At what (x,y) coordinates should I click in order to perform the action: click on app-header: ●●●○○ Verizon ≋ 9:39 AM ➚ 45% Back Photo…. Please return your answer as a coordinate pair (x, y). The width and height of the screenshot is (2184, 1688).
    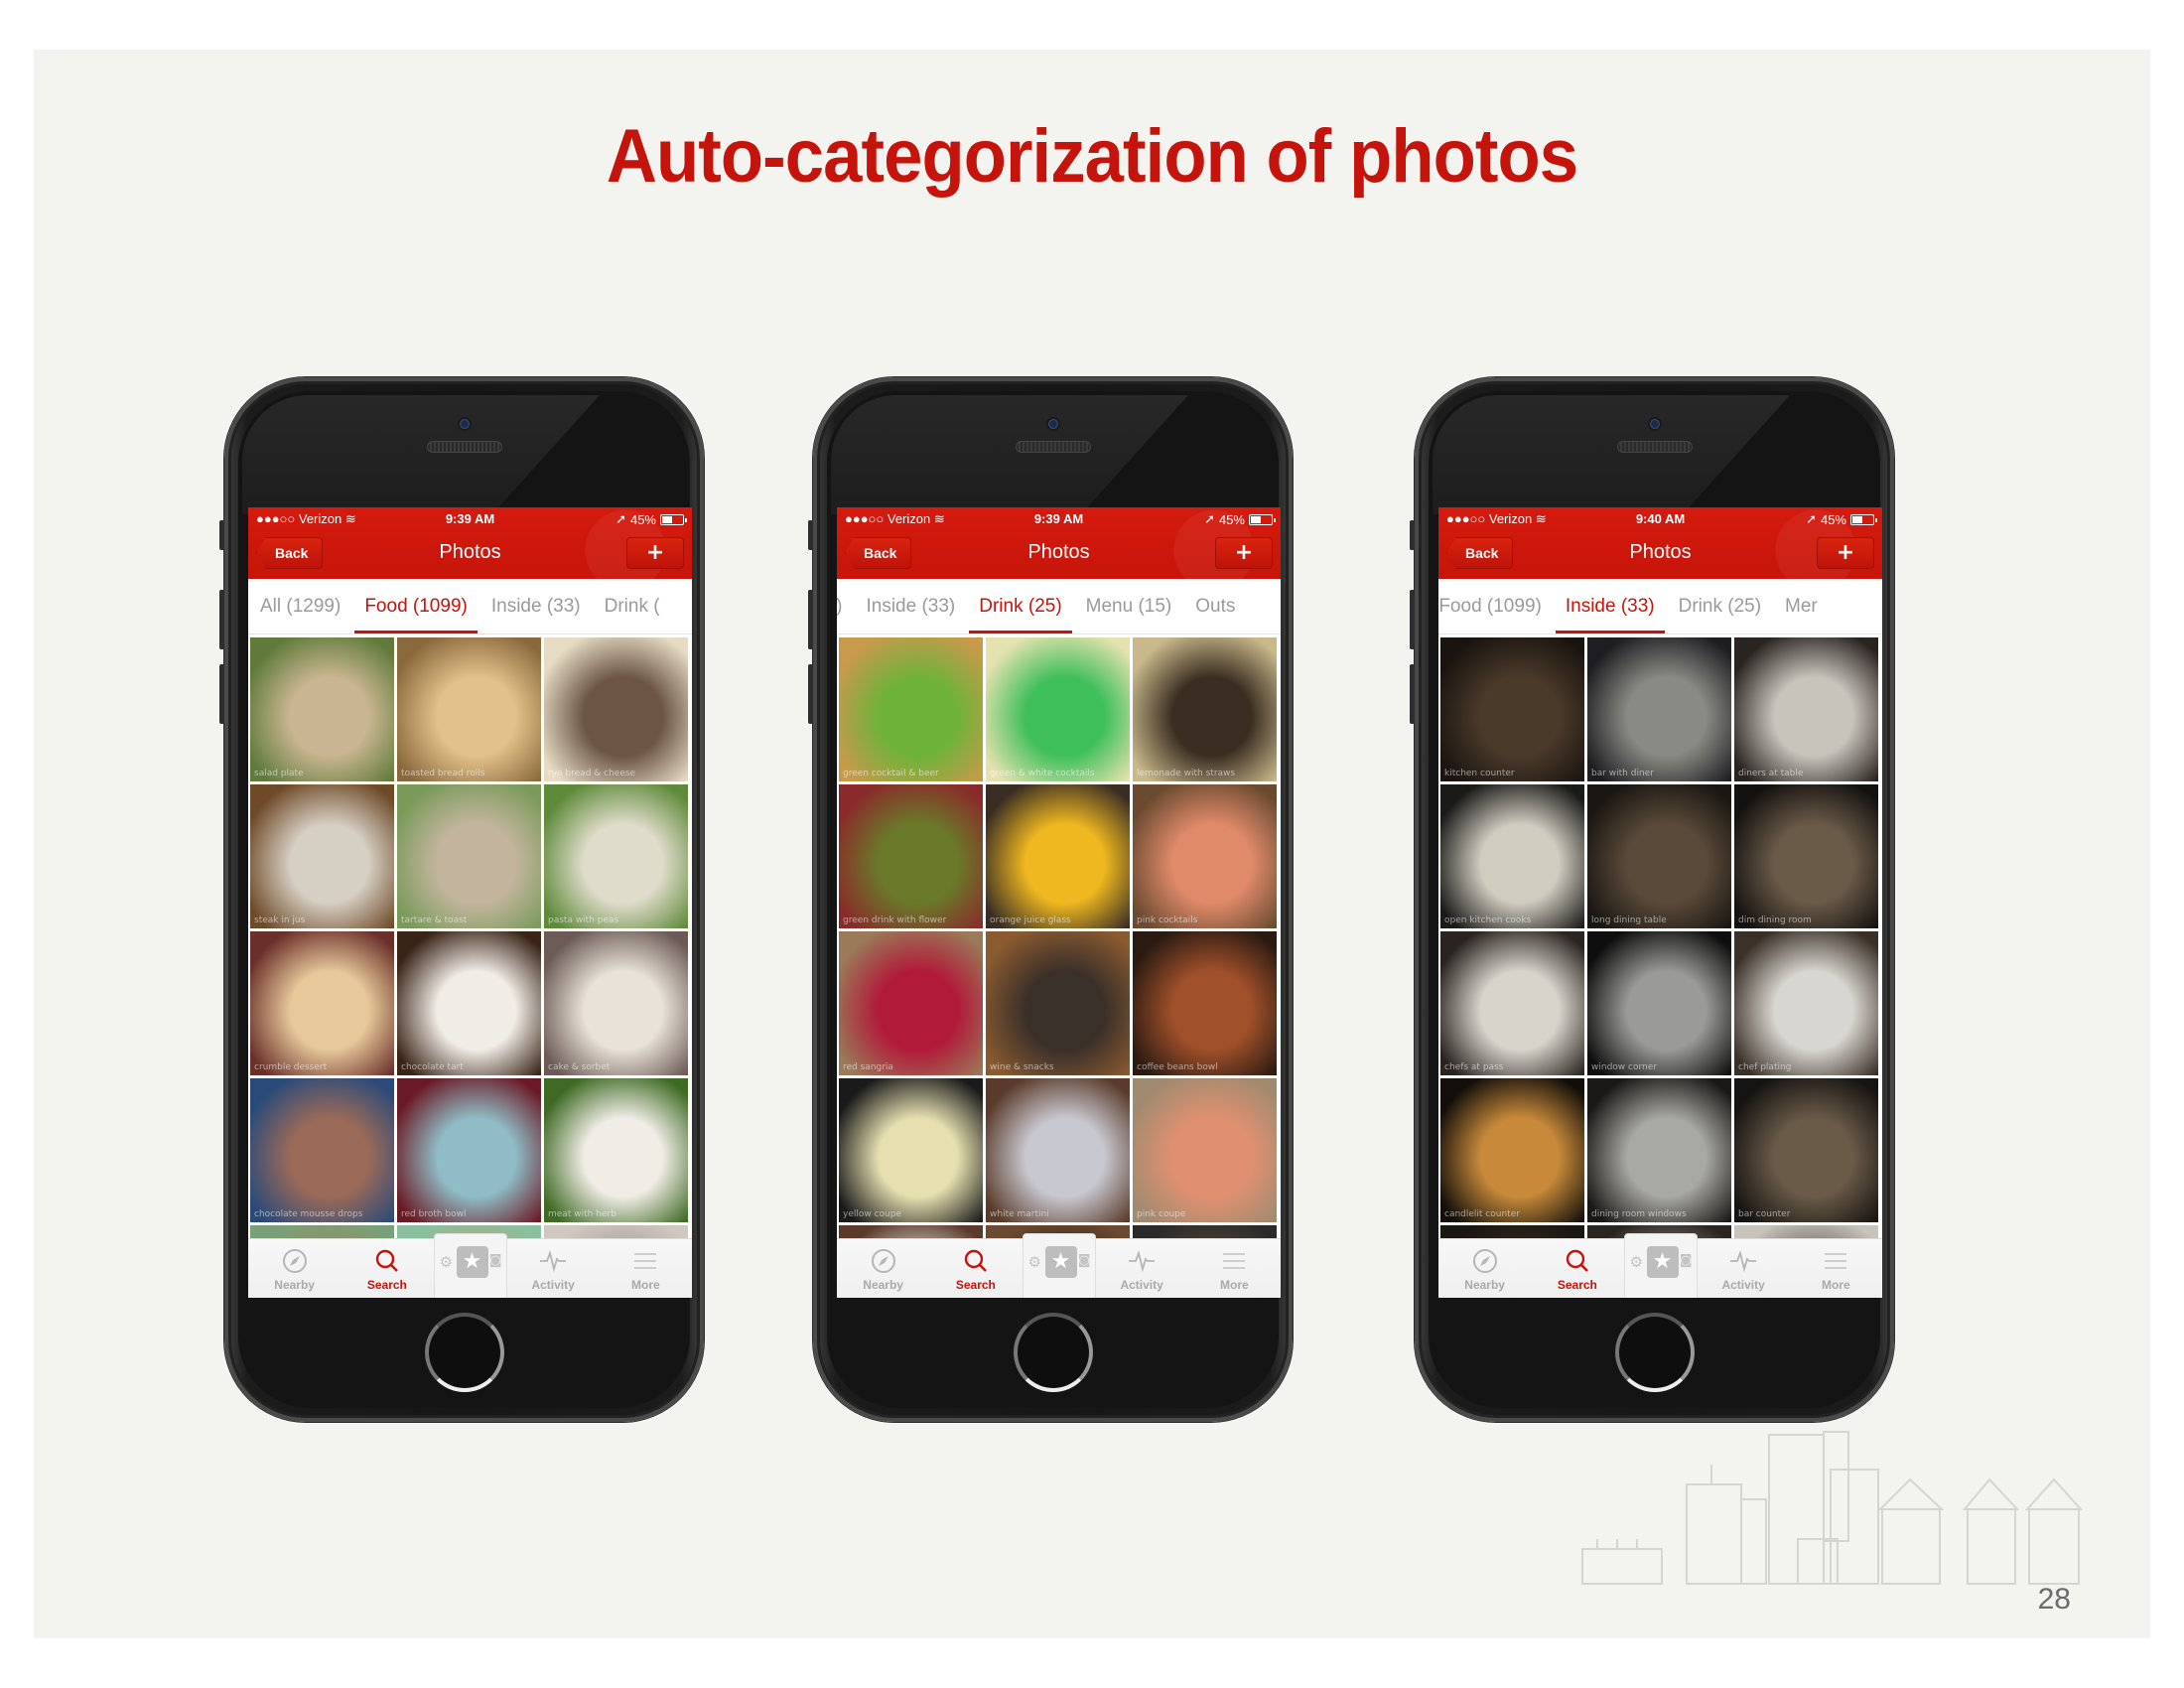
    Looking at the image, I should click on (1059, 543).